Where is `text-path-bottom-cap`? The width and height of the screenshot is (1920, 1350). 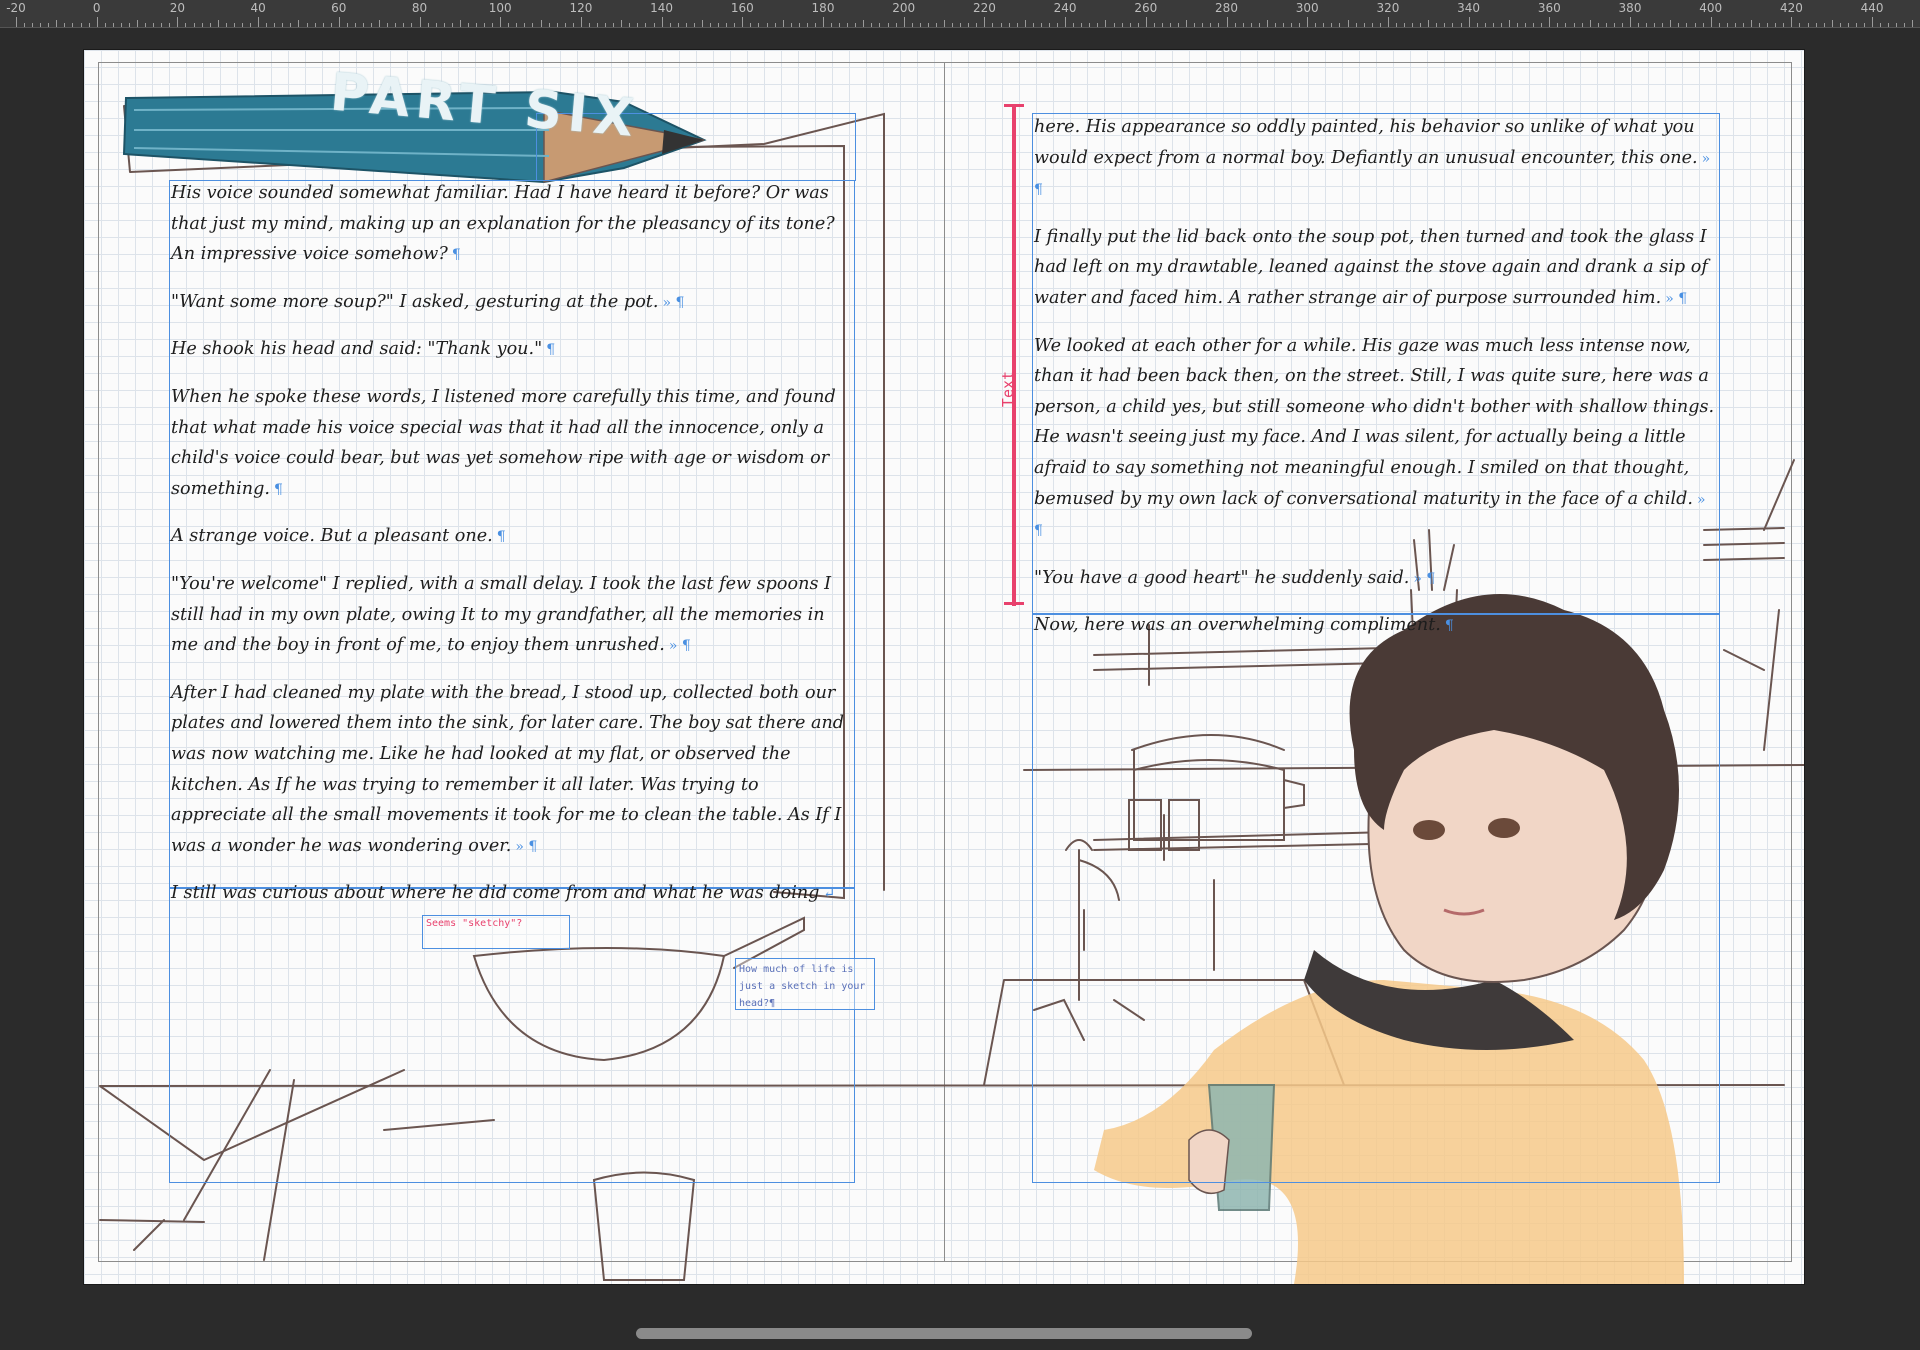
text-path-bottom-cap is located at coordinates (1014, 603).